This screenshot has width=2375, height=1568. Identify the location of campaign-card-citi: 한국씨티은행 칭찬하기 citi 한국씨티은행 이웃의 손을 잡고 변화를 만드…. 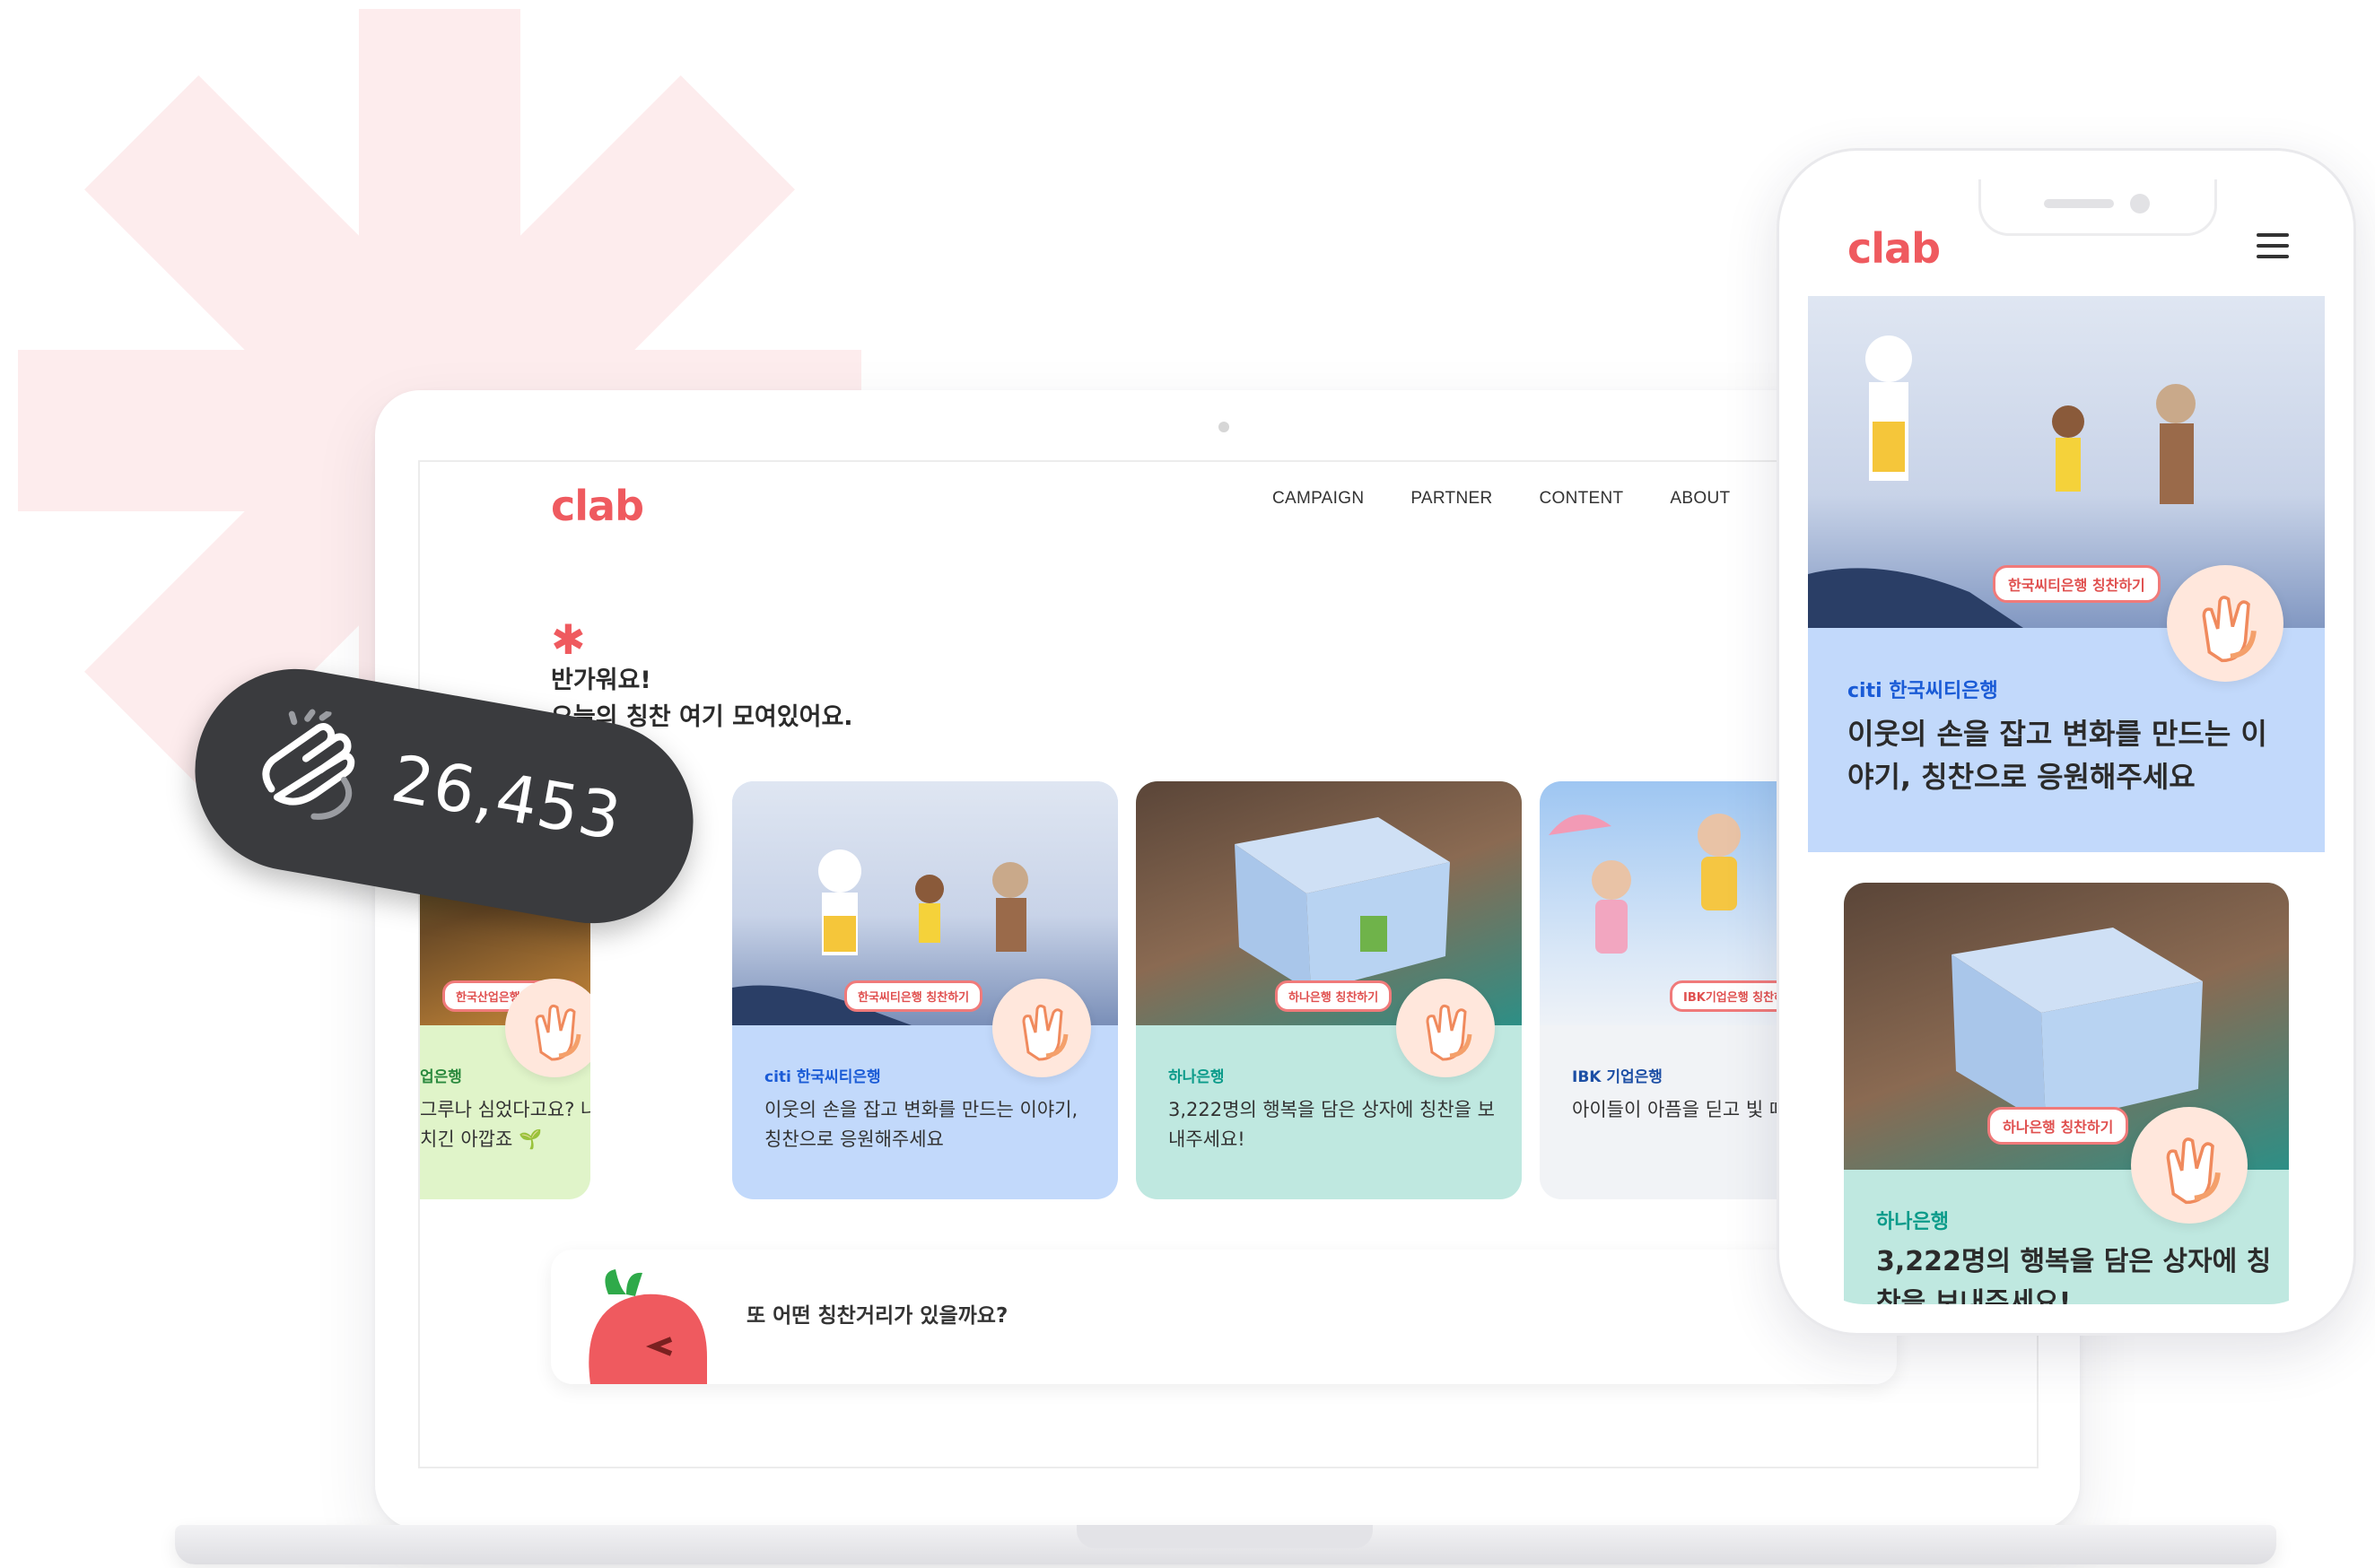
(925, 990).